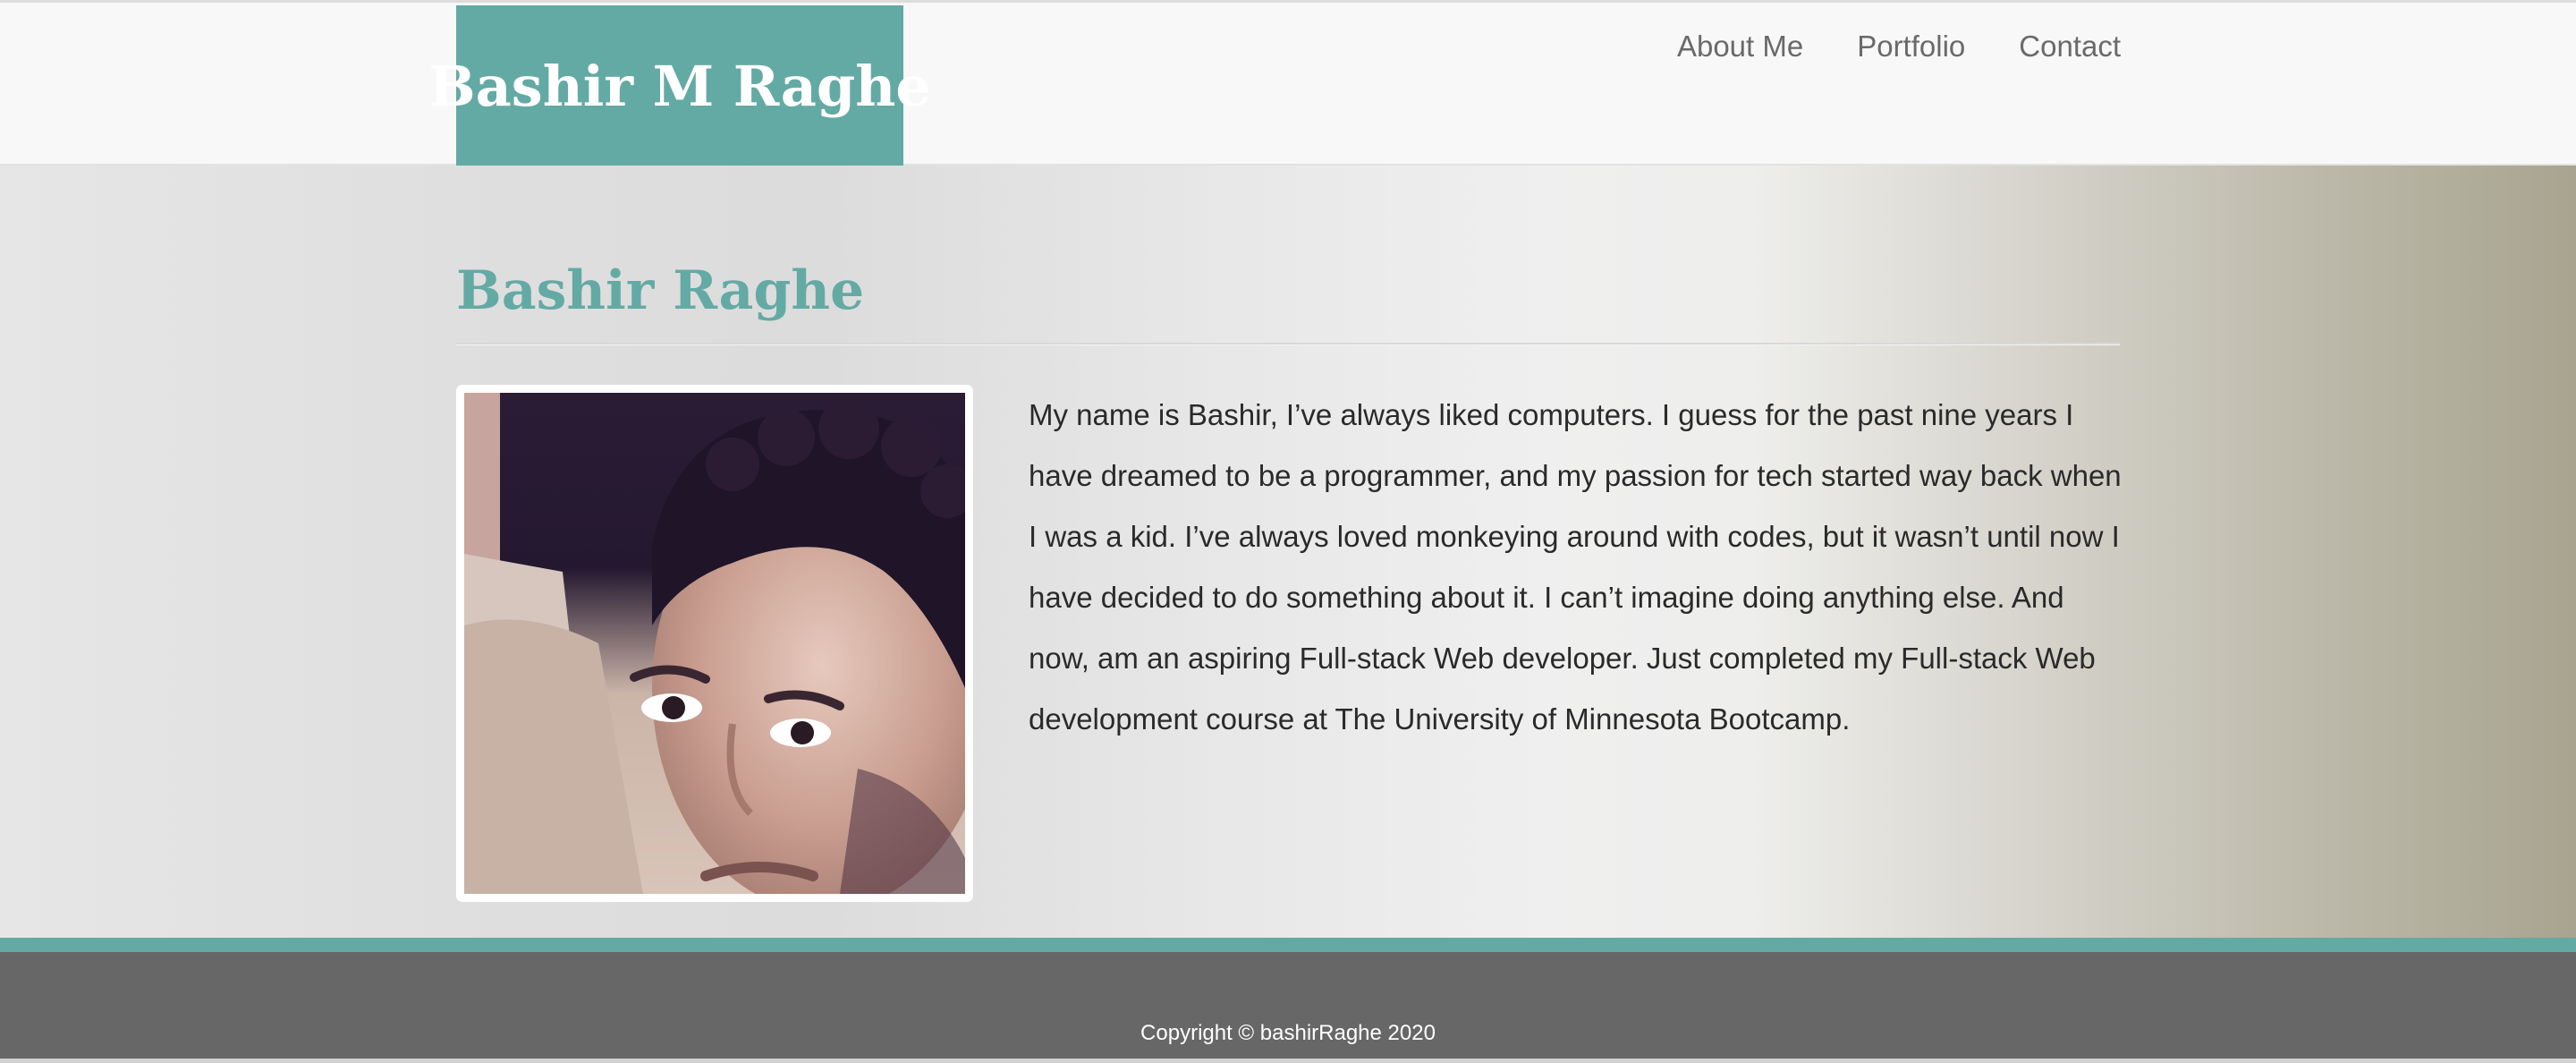 This screenshot has width=2576, height=1063. What do you see at coordinates (1911, 47) in the screenshot?
I see `nav-portfolio: Portfolio` at bounding box center [1911, 47].